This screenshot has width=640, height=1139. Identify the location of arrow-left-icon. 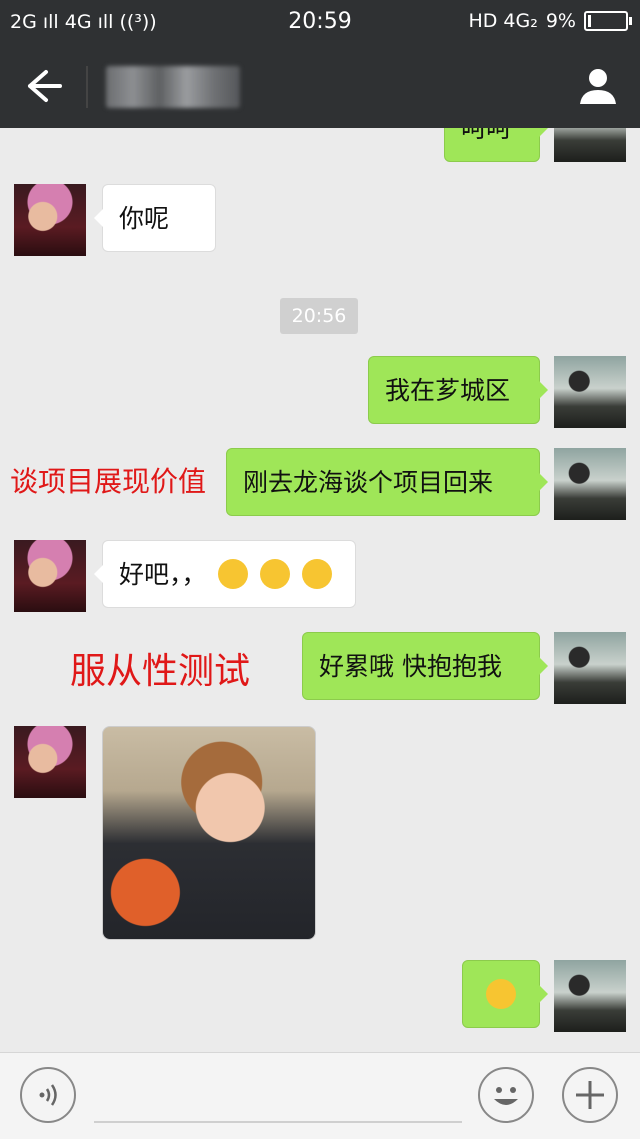
(45, 86).